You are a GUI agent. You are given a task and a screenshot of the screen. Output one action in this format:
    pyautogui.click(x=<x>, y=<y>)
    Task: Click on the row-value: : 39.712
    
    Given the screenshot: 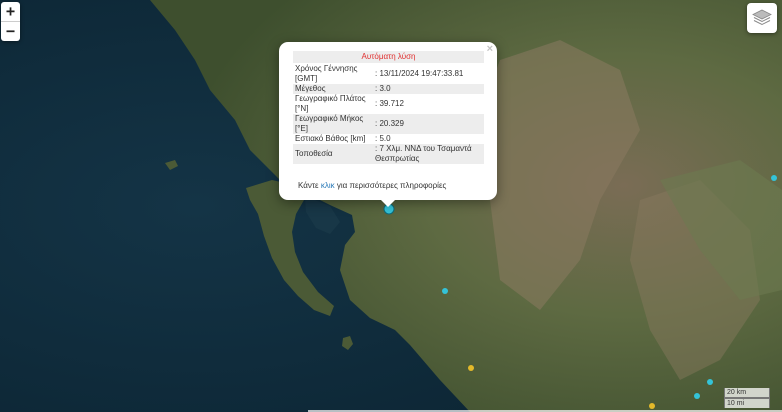 What is the action you would take?
    pyautogui.click(x=389, y=103)
    